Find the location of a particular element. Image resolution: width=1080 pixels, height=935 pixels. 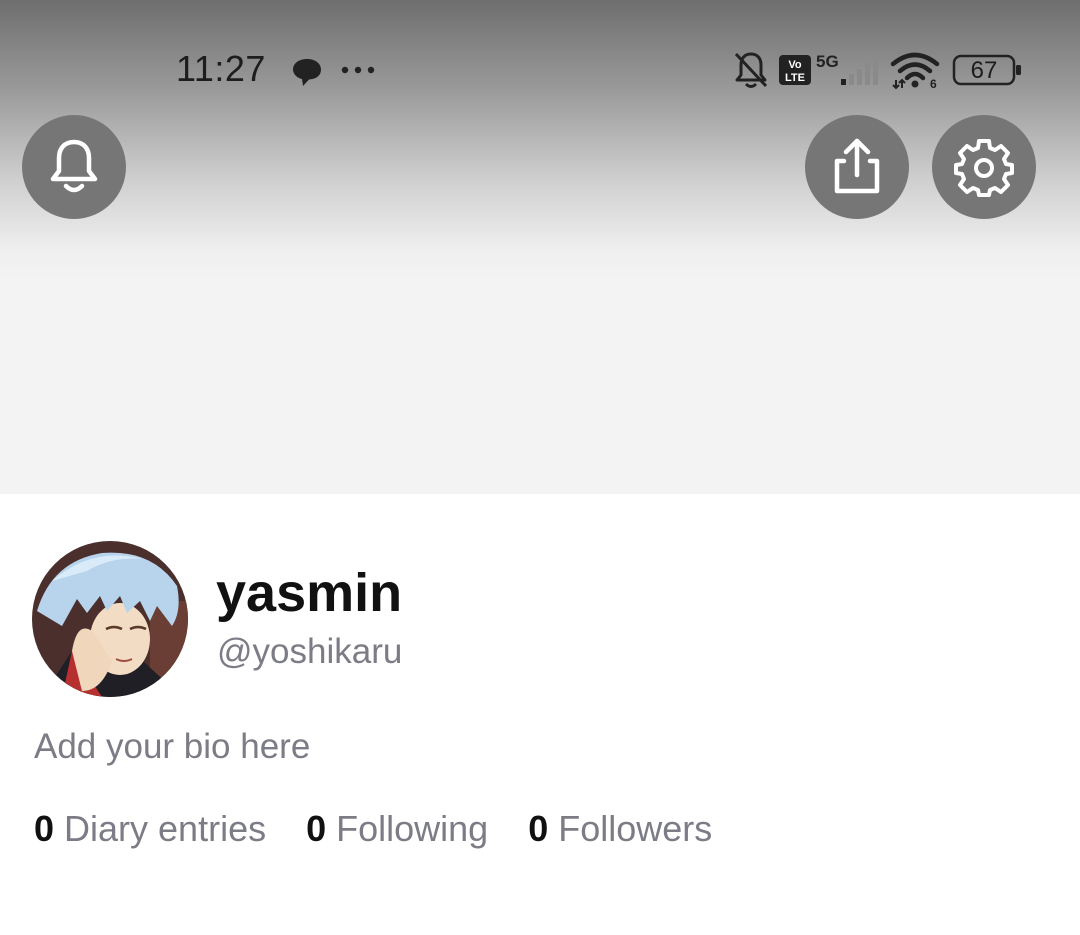

stat-following: 0 Following is located at coordinates (397, 829).